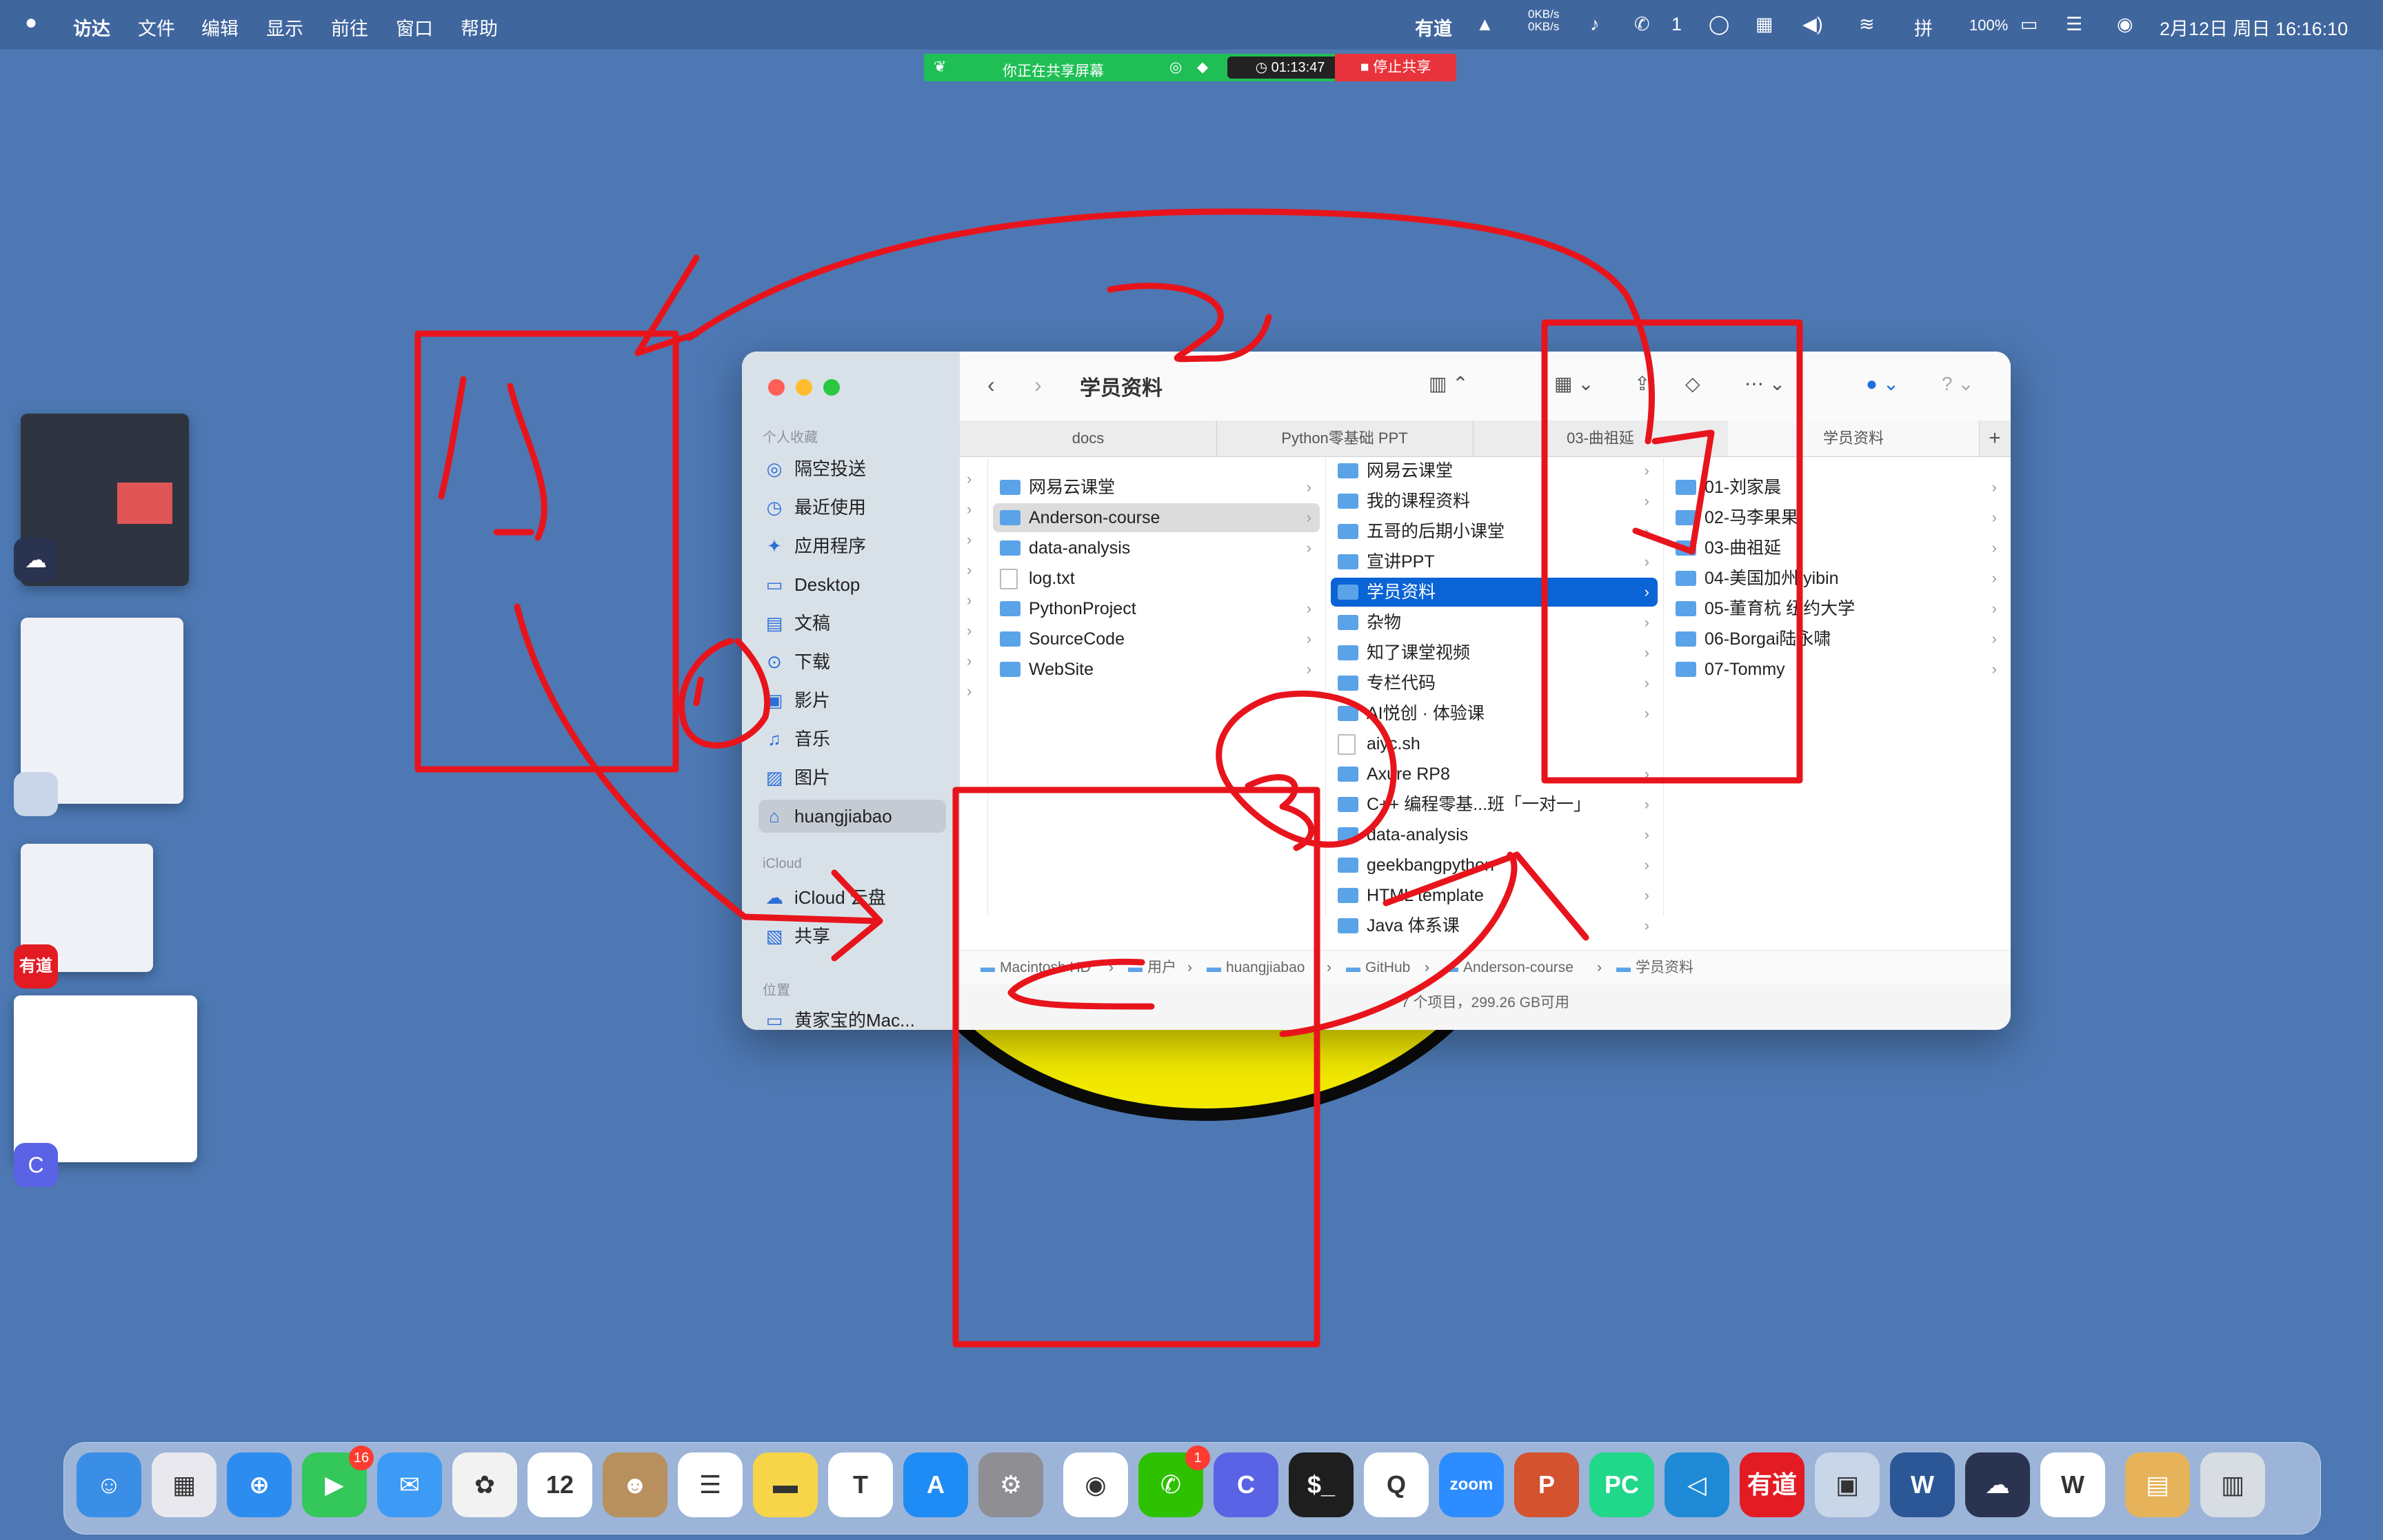  I want to click on annotation-curve-left, so click(696, 764).